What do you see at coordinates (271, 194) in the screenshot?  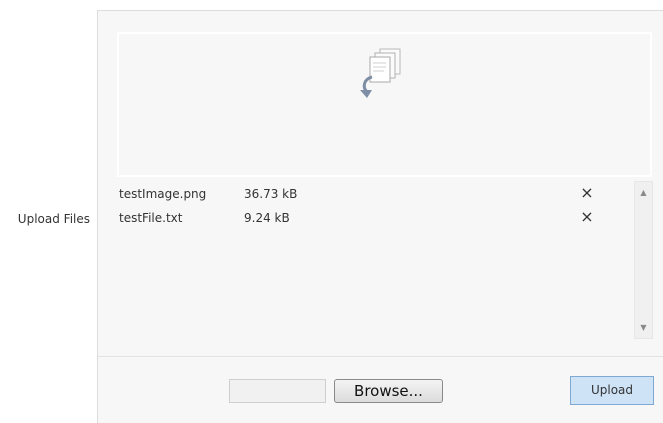 I see `file-size: 36.73 kB` at bounding box center [271, 194].